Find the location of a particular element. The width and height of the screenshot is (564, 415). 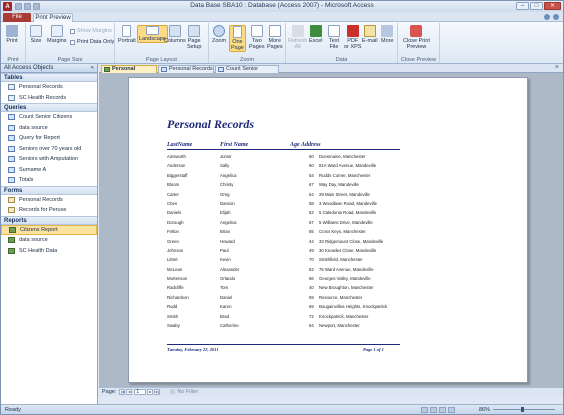

first-name-cell: Paul is located at coordinates (224, 250).